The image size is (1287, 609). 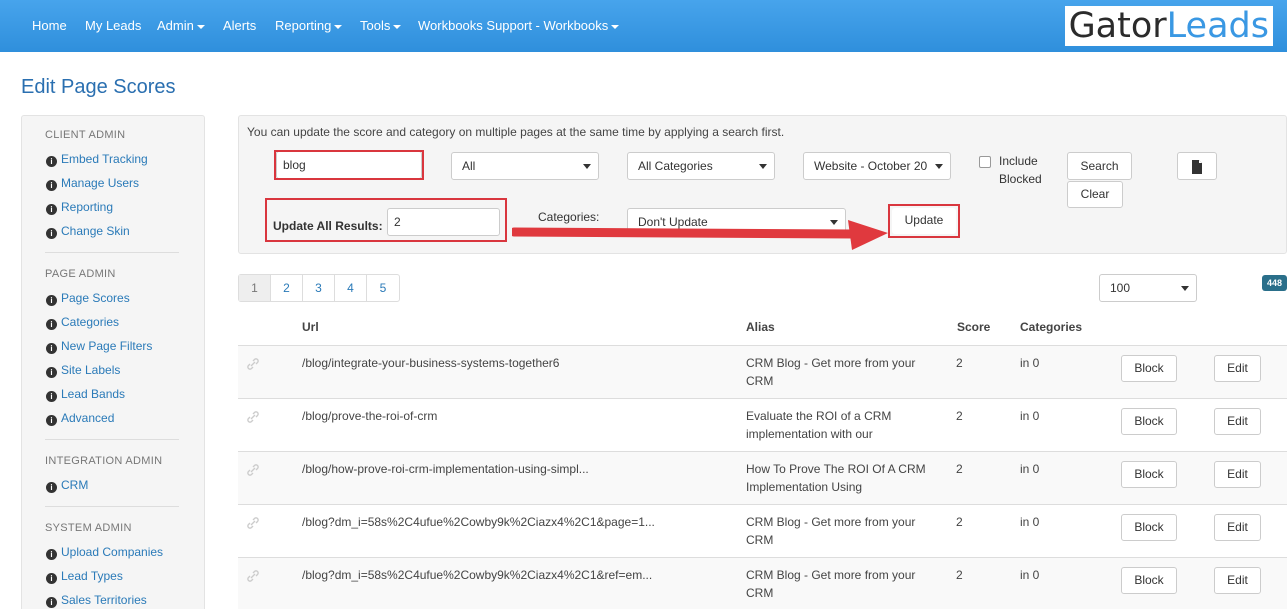 What do you see at coordinates (79, 207) in the screenshot?
I see `sidebar-item-reporting: i Reporting` at bounding box center [79, 207].